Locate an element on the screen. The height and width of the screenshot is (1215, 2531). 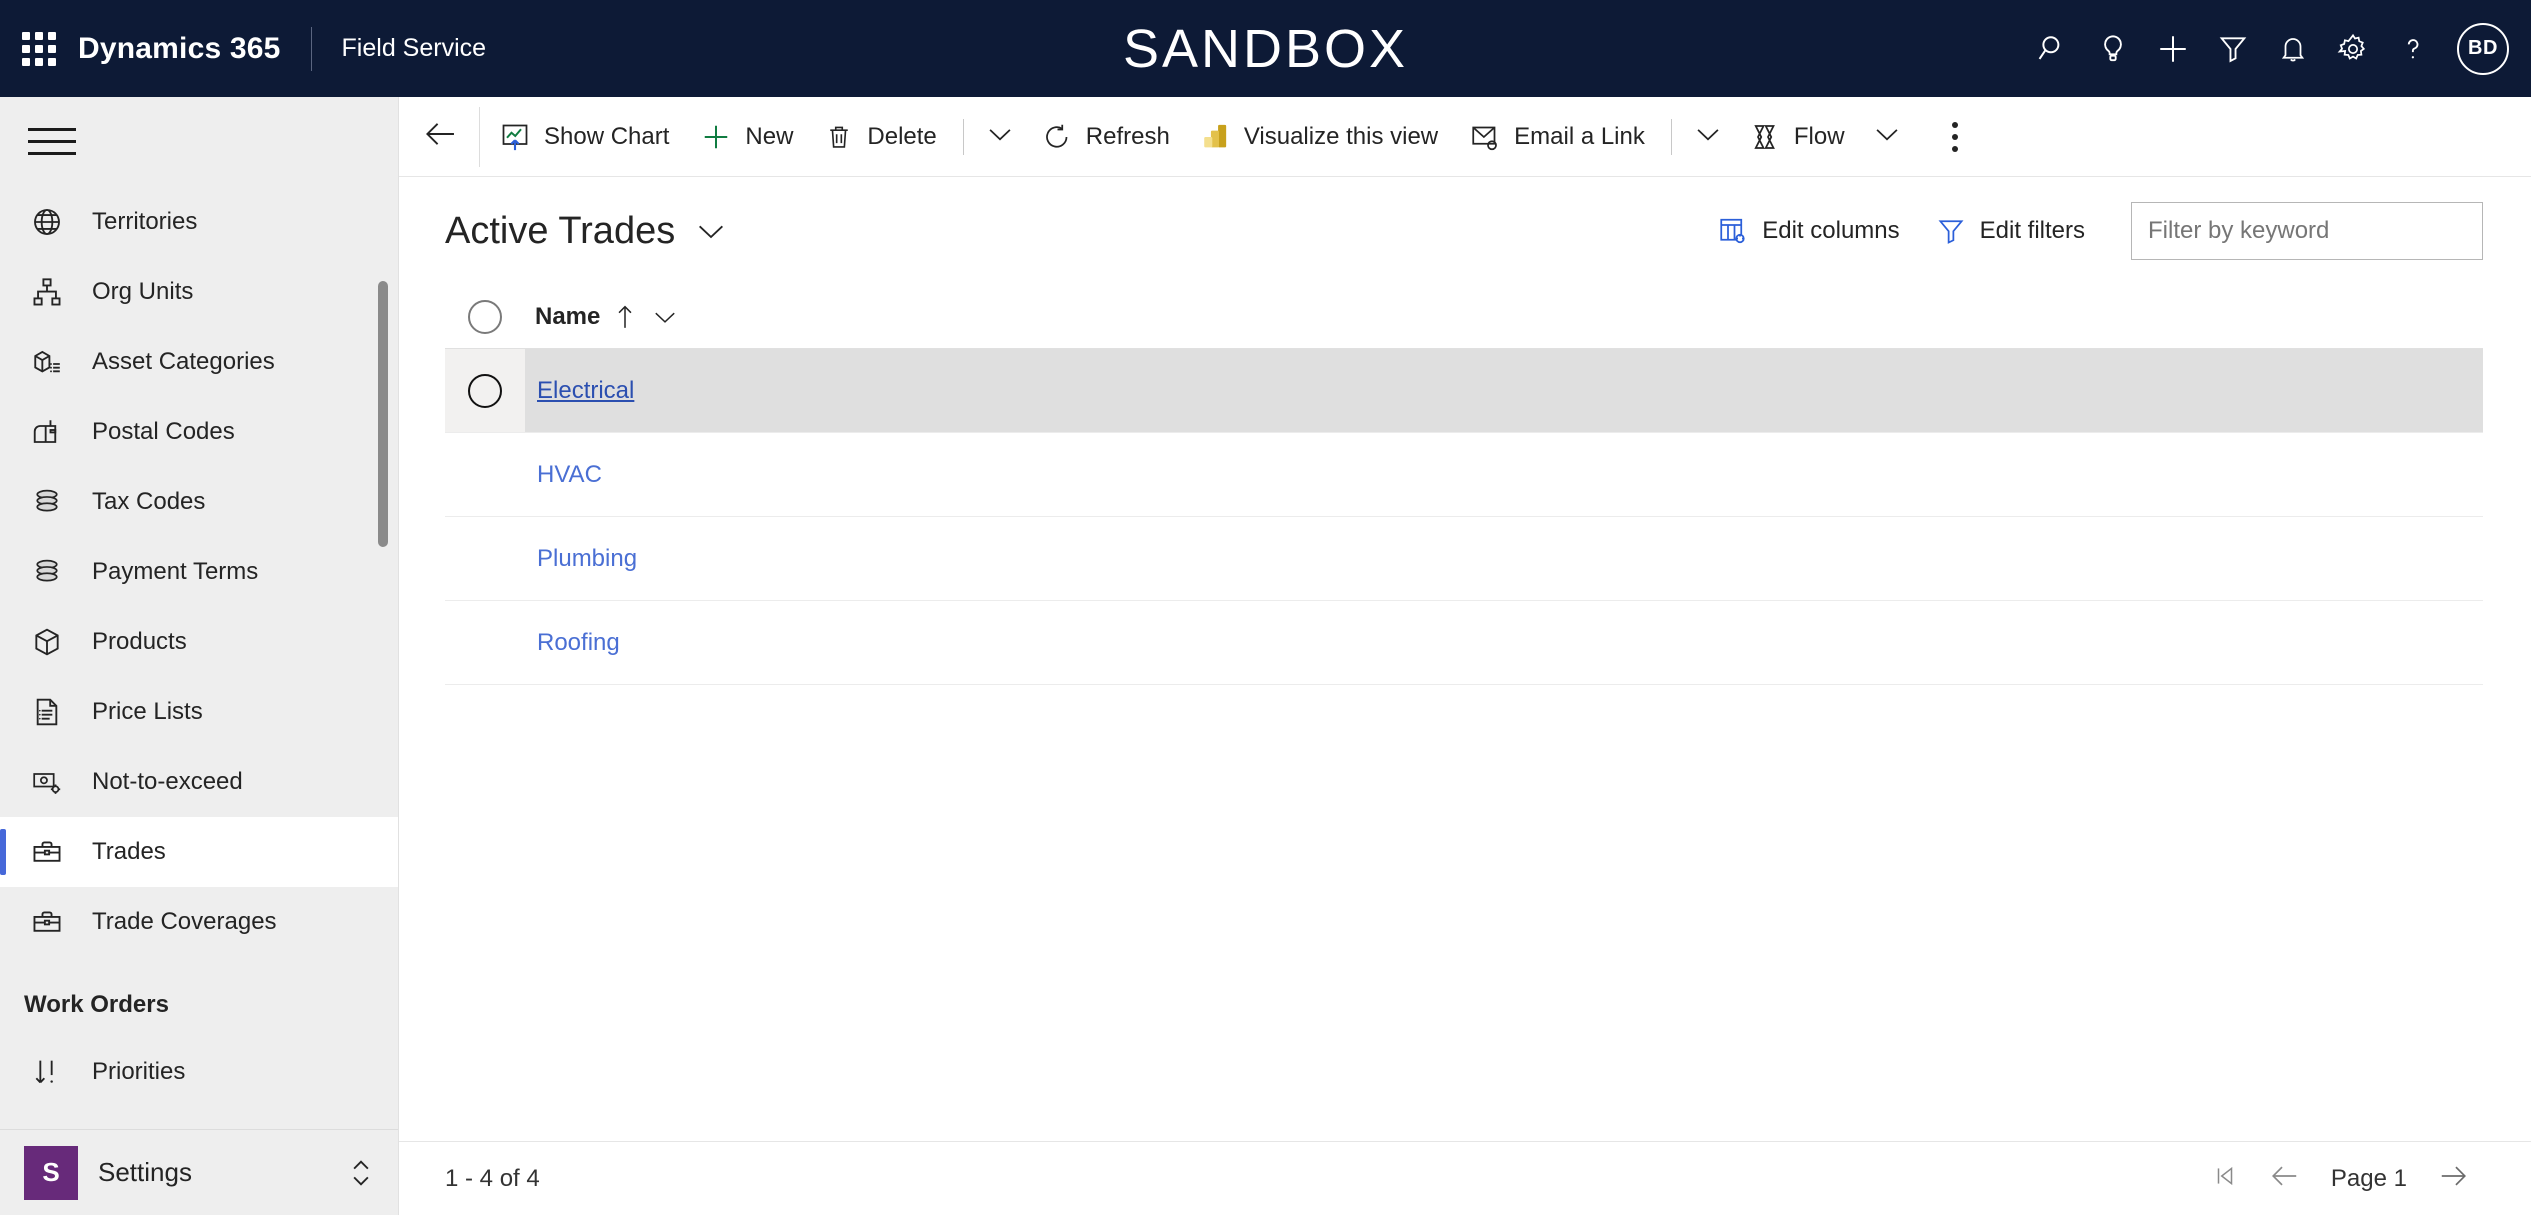
lightbulb-icon is located at coordinates (2113, 49).